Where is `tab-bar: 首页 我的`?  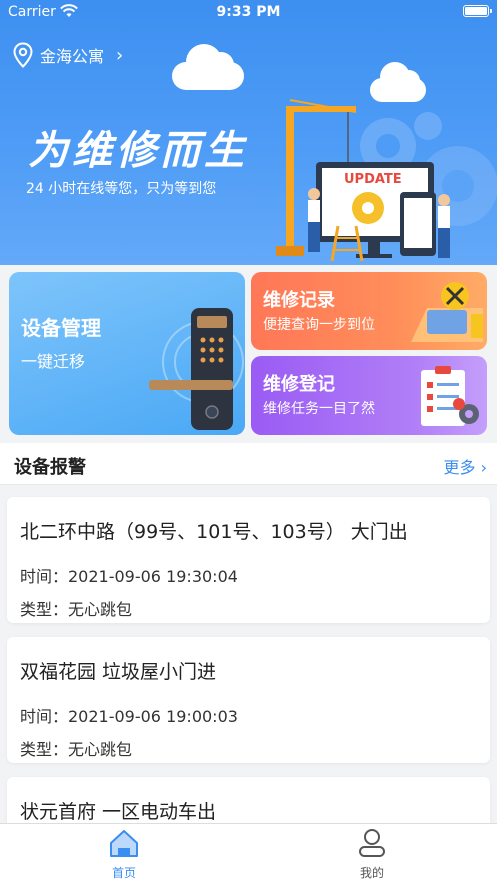
tab-bar: 首页 我的 is located at coordinates (248, 853).